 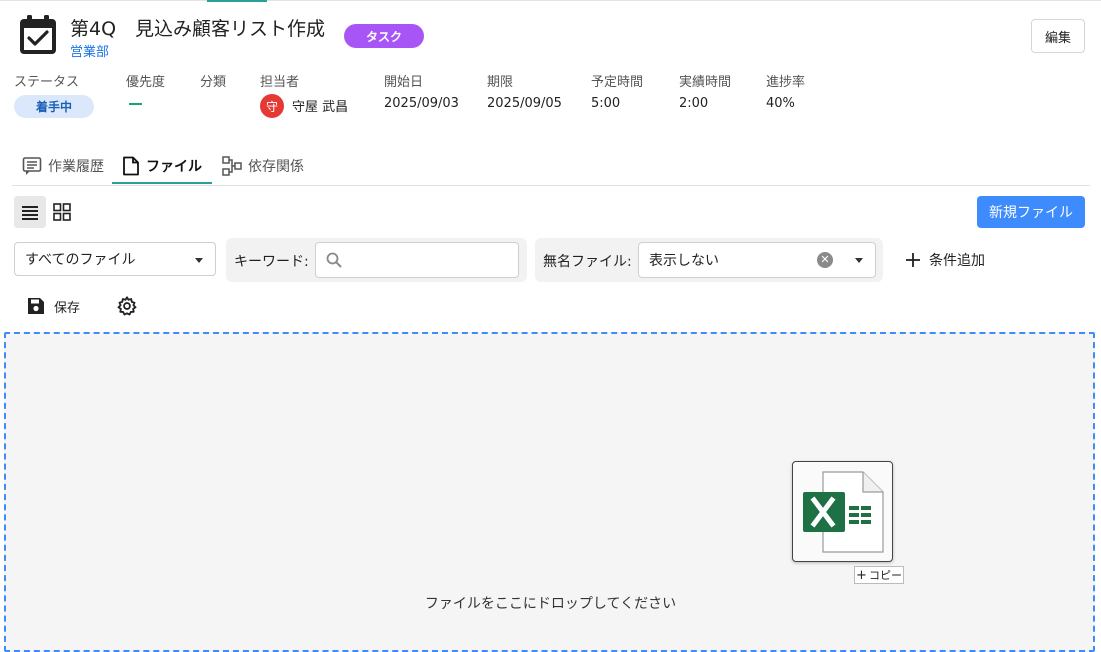 What do you see at coordinates (198, 29) in the screenshot?
I see `task-title: 第4Q 見込み顧客リスト作成` at bounding box center [198, 29].